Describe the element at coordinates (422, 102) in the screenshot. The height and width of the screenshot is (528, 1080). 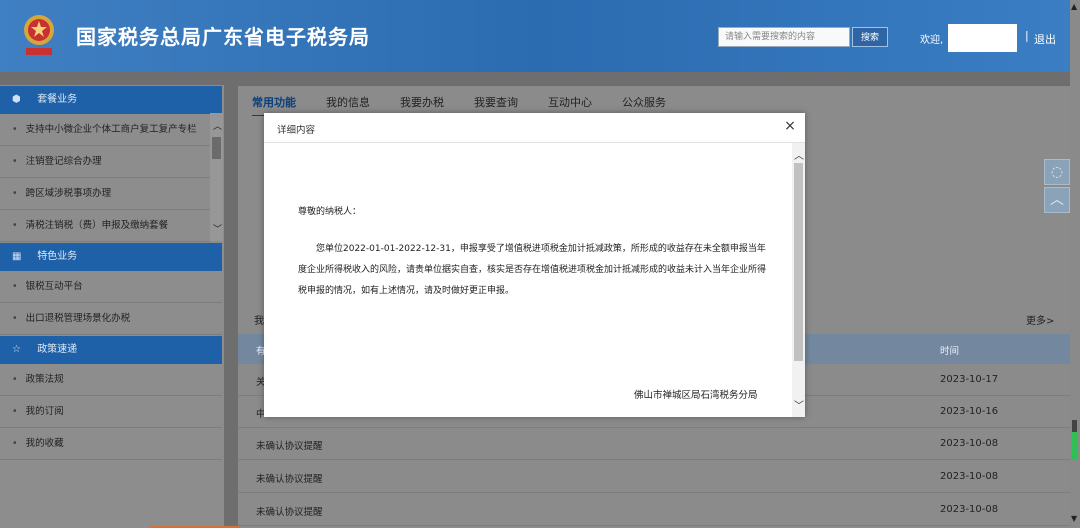
I see `tab-file-taxes: 我要办税` at that location.